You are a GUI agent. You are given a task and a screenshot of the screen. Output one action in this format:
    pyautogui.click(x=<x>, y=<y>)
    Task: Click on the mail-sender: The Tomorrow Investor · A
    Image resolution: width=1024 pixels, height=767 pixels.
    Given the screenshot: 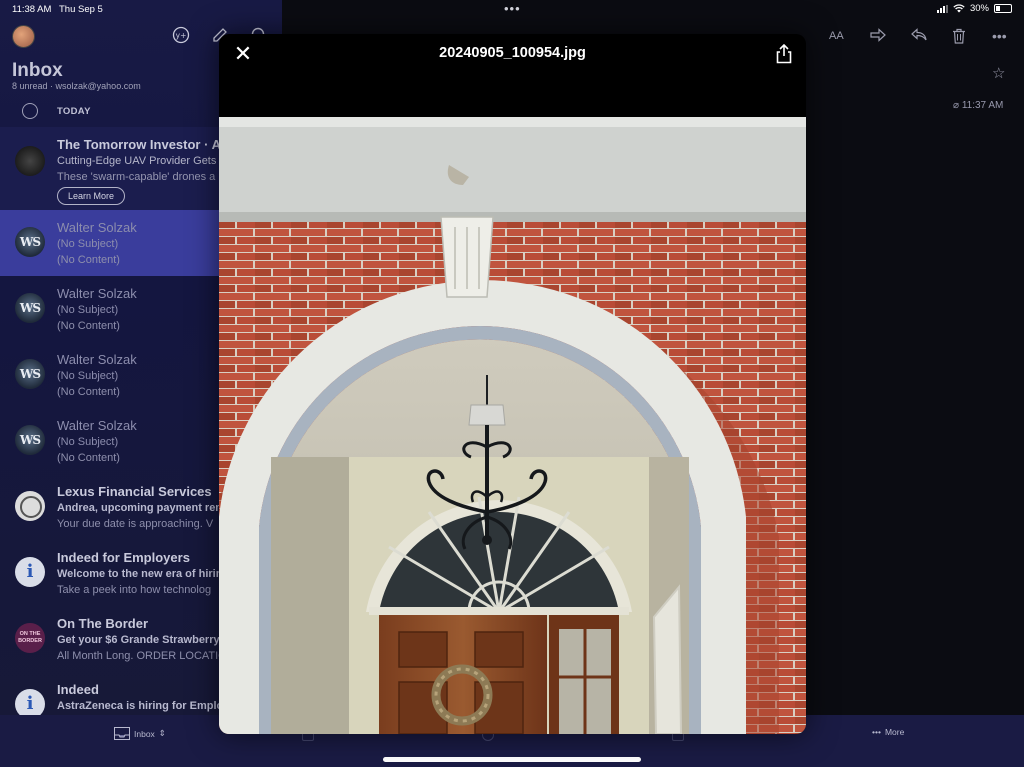 What is the action you would take?
    pyautogui.click(x=139, y=144)
    